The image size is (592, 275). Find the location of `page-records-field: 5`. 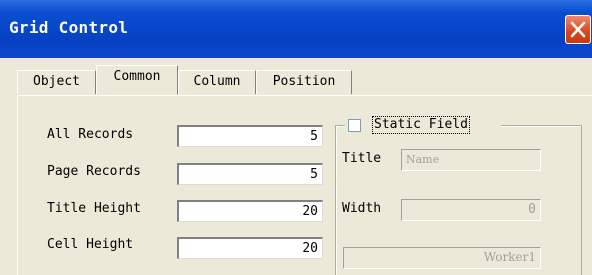

page-records-field: 5 is located at coordinates (250, 174).